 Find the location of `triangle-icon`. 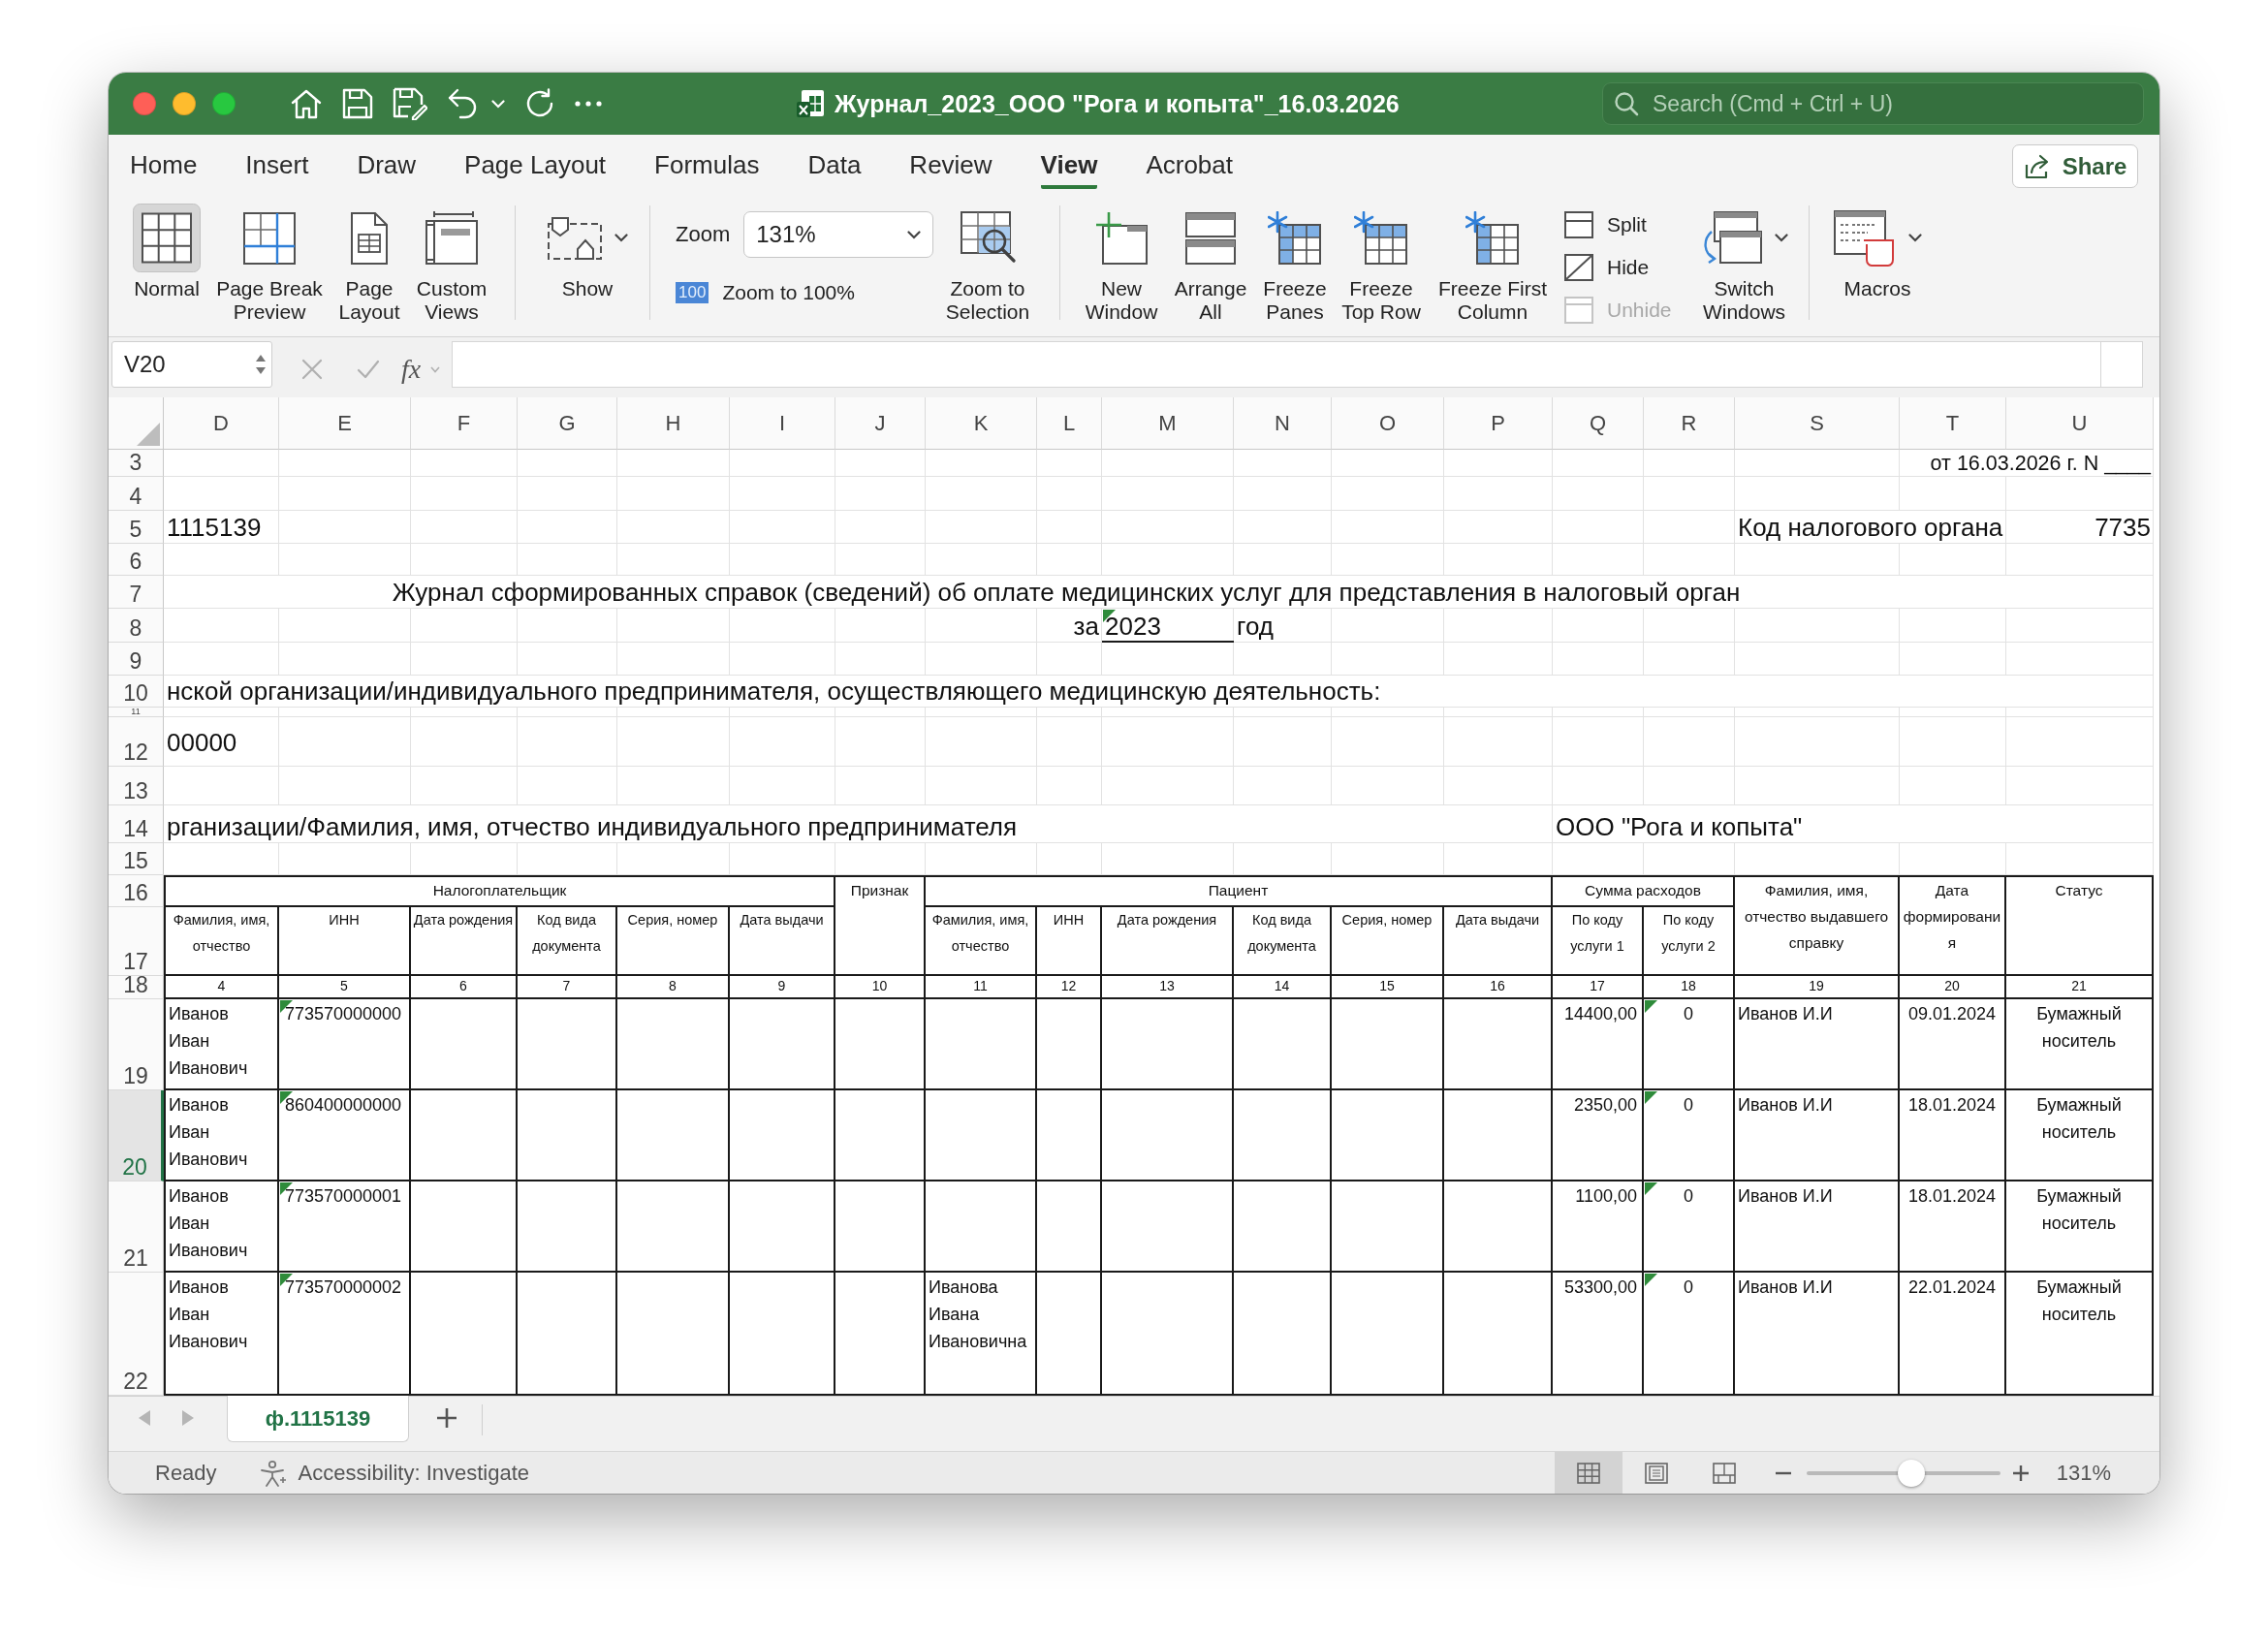

triangle-icon is located at coordinates (148, 435).